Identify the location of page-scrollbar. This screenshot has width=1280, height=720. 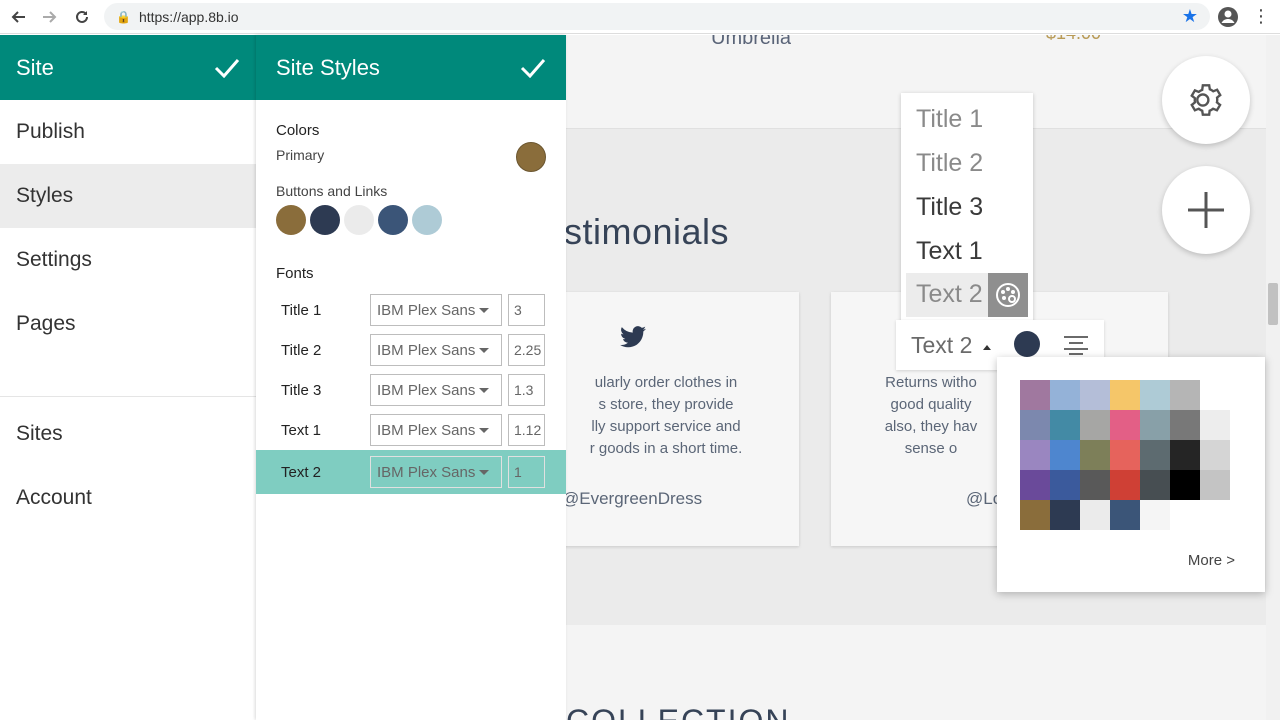
(1273, 377).